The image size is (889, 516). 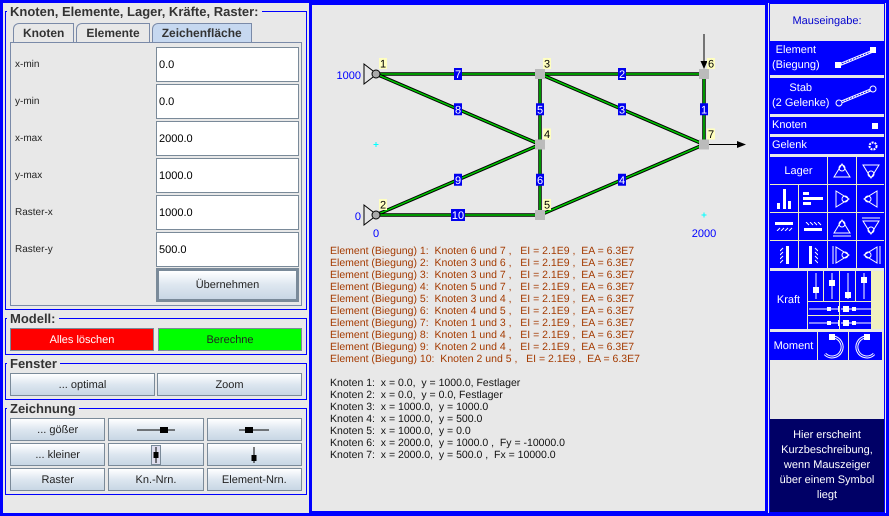 I want to click on axis-label: 1000, so click(x=348, y=76).